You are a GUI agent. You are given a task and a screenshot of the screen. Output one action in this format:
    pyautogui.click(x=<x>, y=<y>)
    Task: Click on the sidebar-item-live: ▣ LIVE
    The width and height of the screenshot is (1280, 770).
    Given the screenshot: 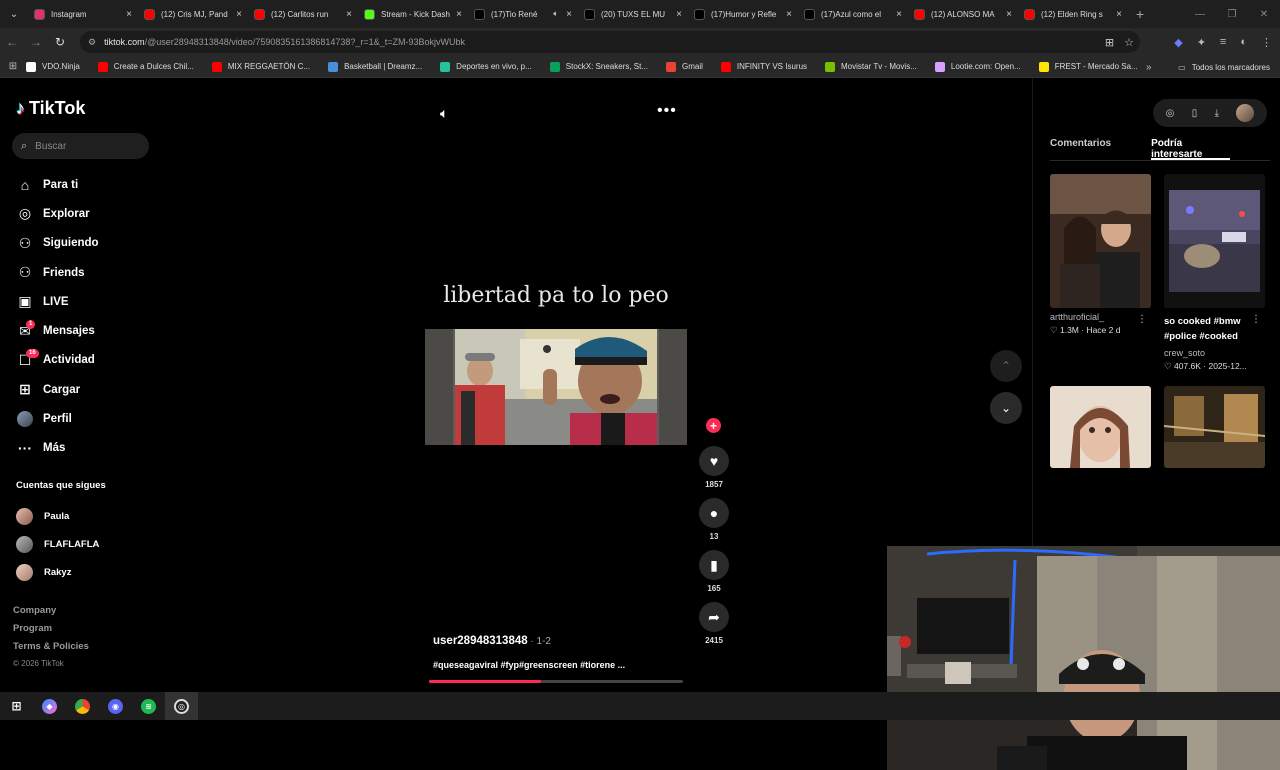 What is the action you would take?
    pyautogui.click(x=86, y=301)
    